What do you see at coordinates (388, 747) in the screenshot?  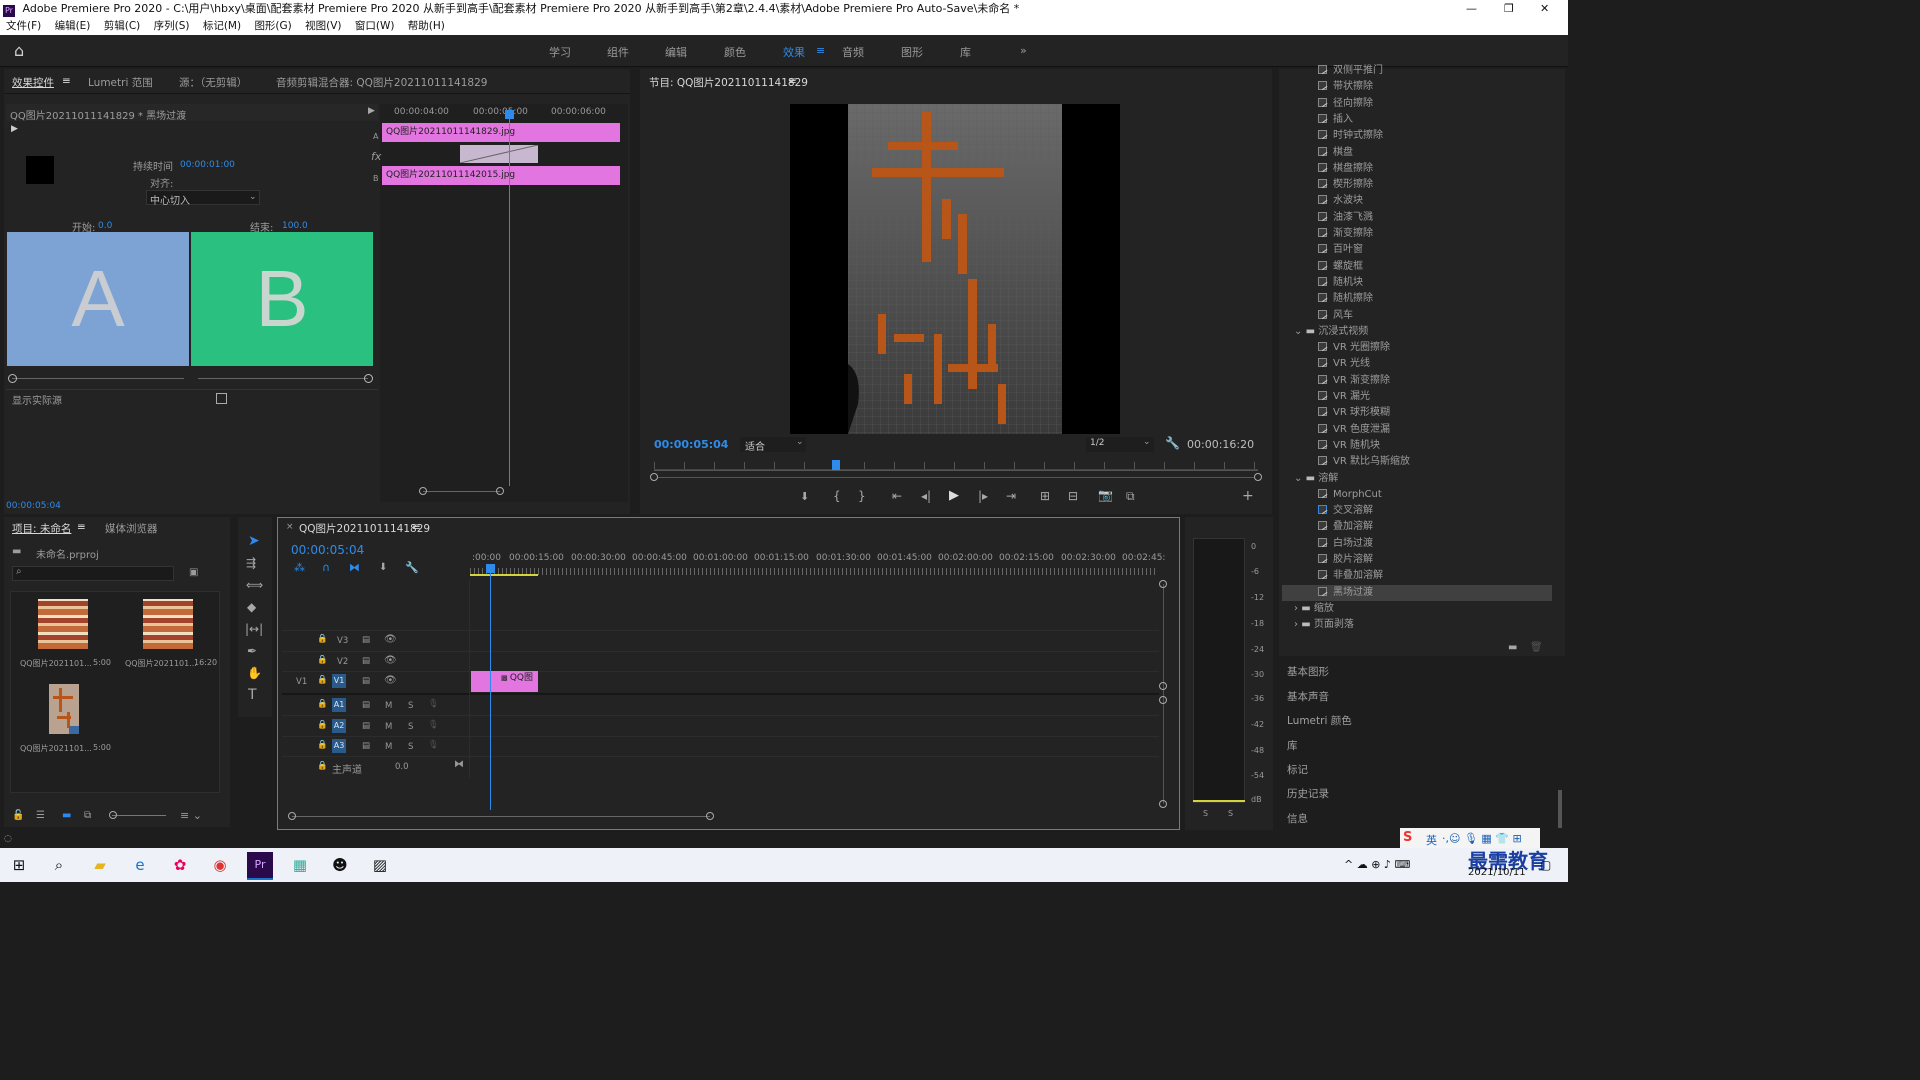 I see `mute-a3-button: M` at bounding box center [388, 747].